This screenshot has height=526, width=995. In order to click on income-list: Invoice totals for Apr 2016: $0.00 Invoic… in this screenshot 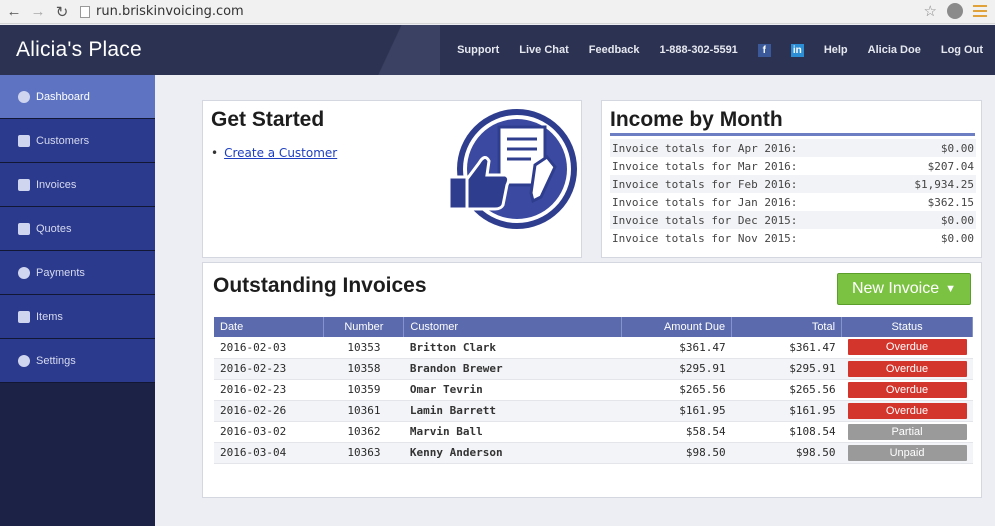, I will do `click(793, 193)`.